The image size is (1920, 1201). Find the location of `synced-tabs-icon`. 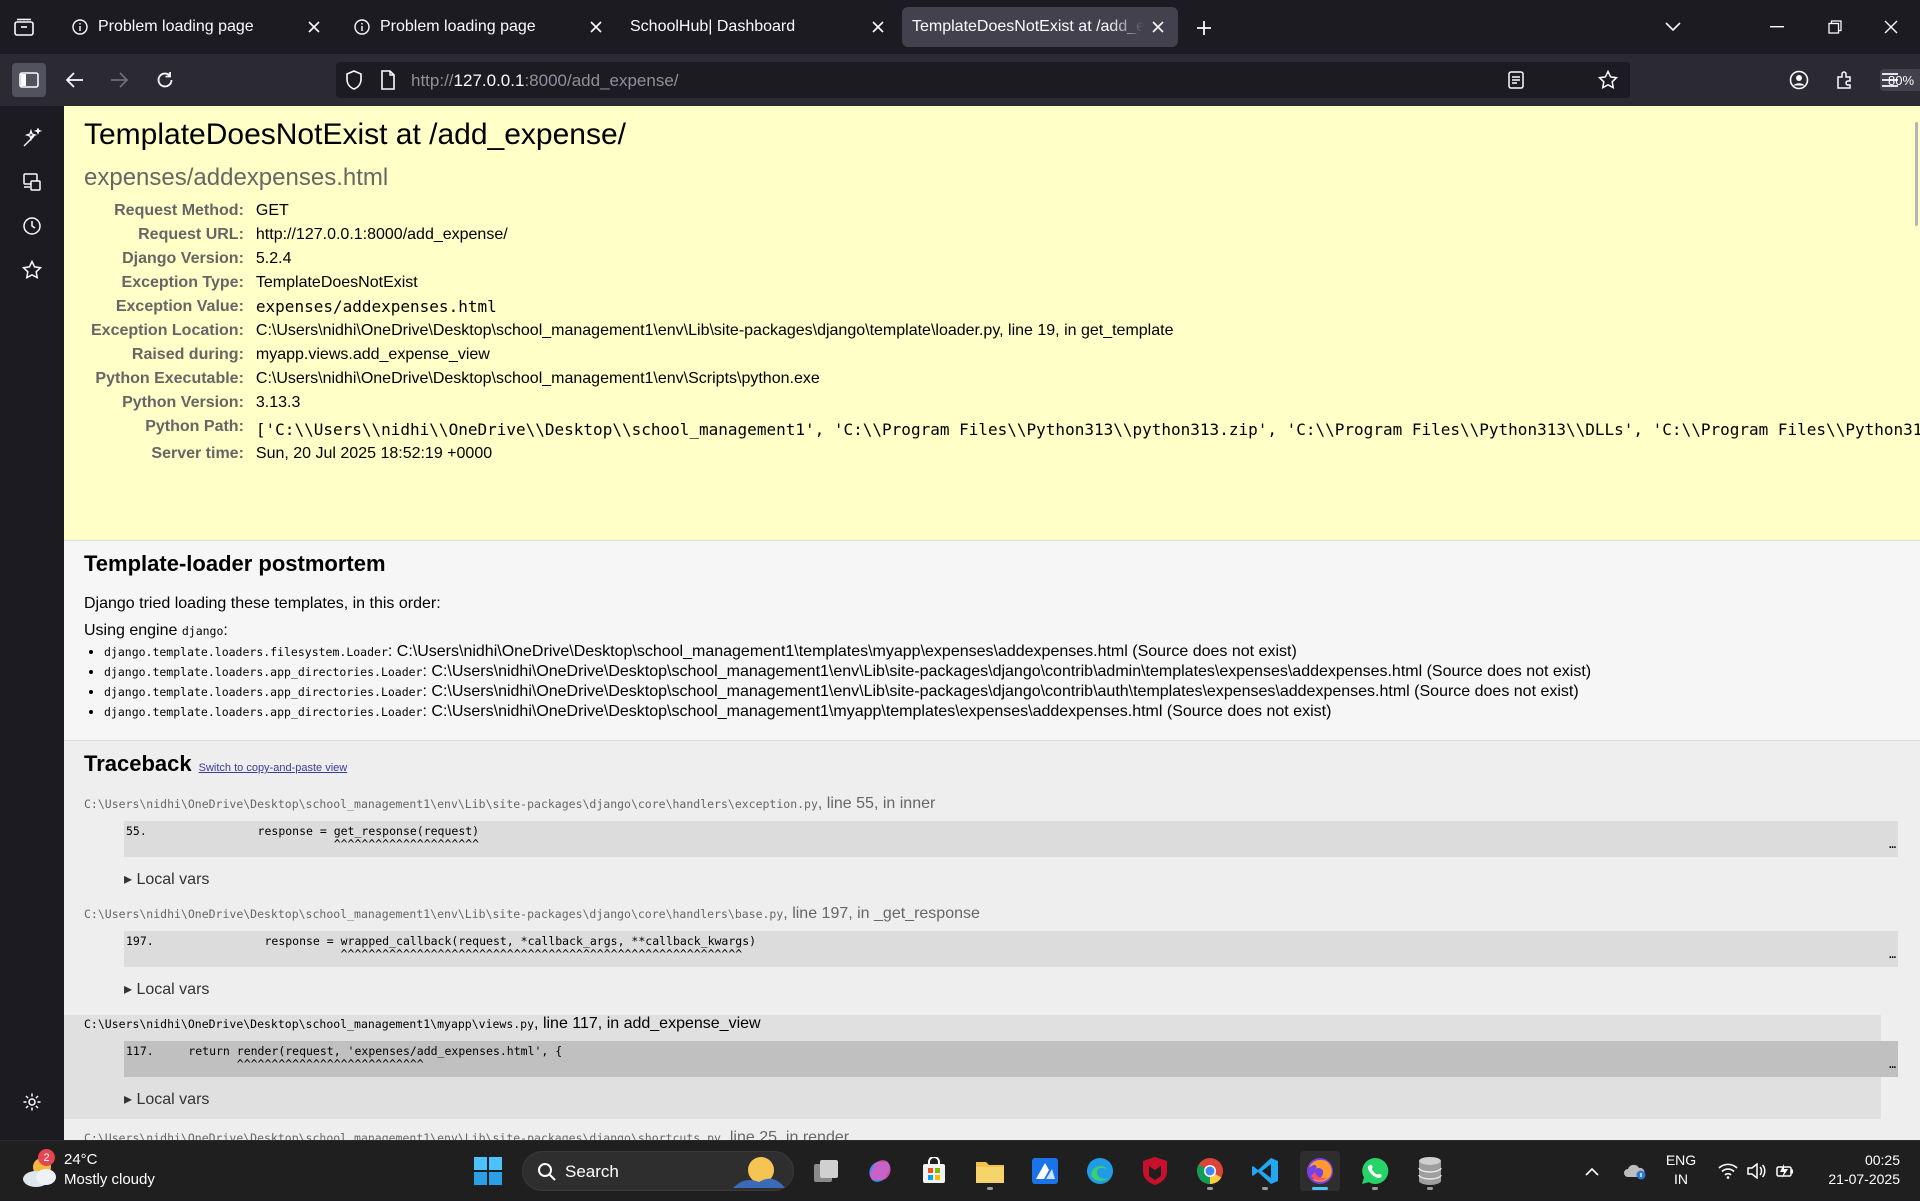

synced-tabs-icon is located at coordinates (32, 182).